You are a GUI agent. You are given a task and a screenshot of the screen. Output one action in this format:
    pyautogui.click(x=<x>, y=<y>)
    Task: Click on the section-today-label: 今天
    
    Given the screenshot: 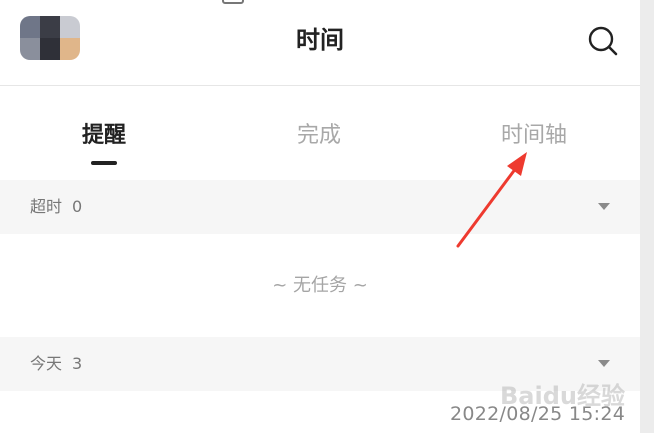 What is the action you would take?
    pyautogui.click(x=46, y=363)
    